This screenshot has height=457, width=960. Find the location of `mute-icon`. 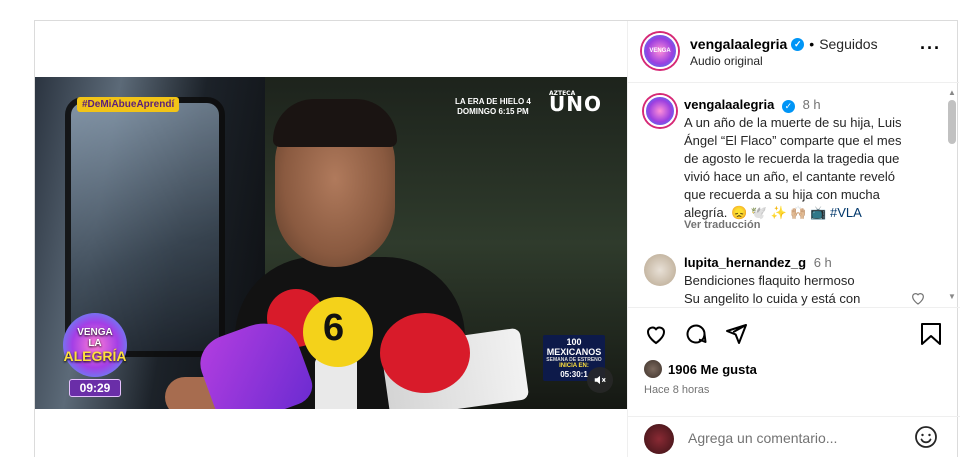

mute-icon is located at coordinates (600, 380).